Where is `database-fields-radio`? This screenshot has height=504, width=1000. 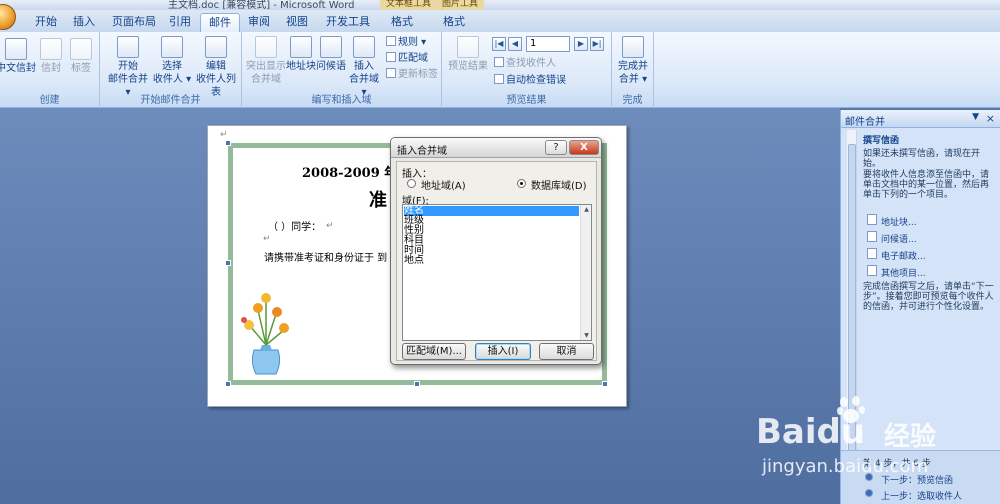
database-fields-radio is located at coordinates (521, 183).